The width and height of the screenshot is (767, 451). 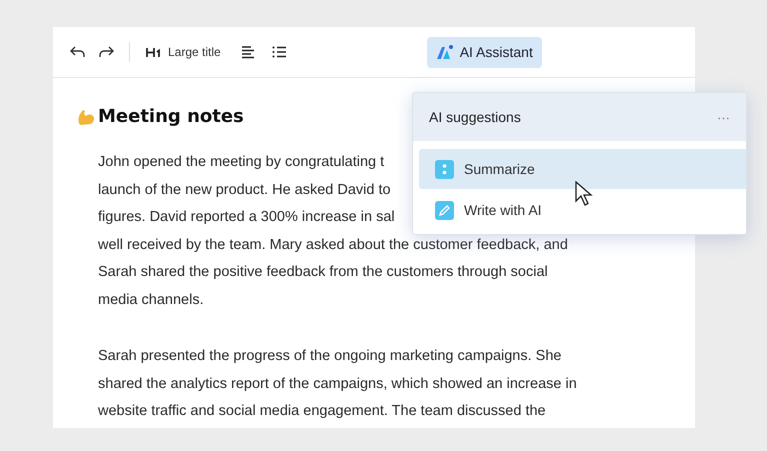 I want to click on suggestion-item: Write with AI, so click(x=582, y=210).